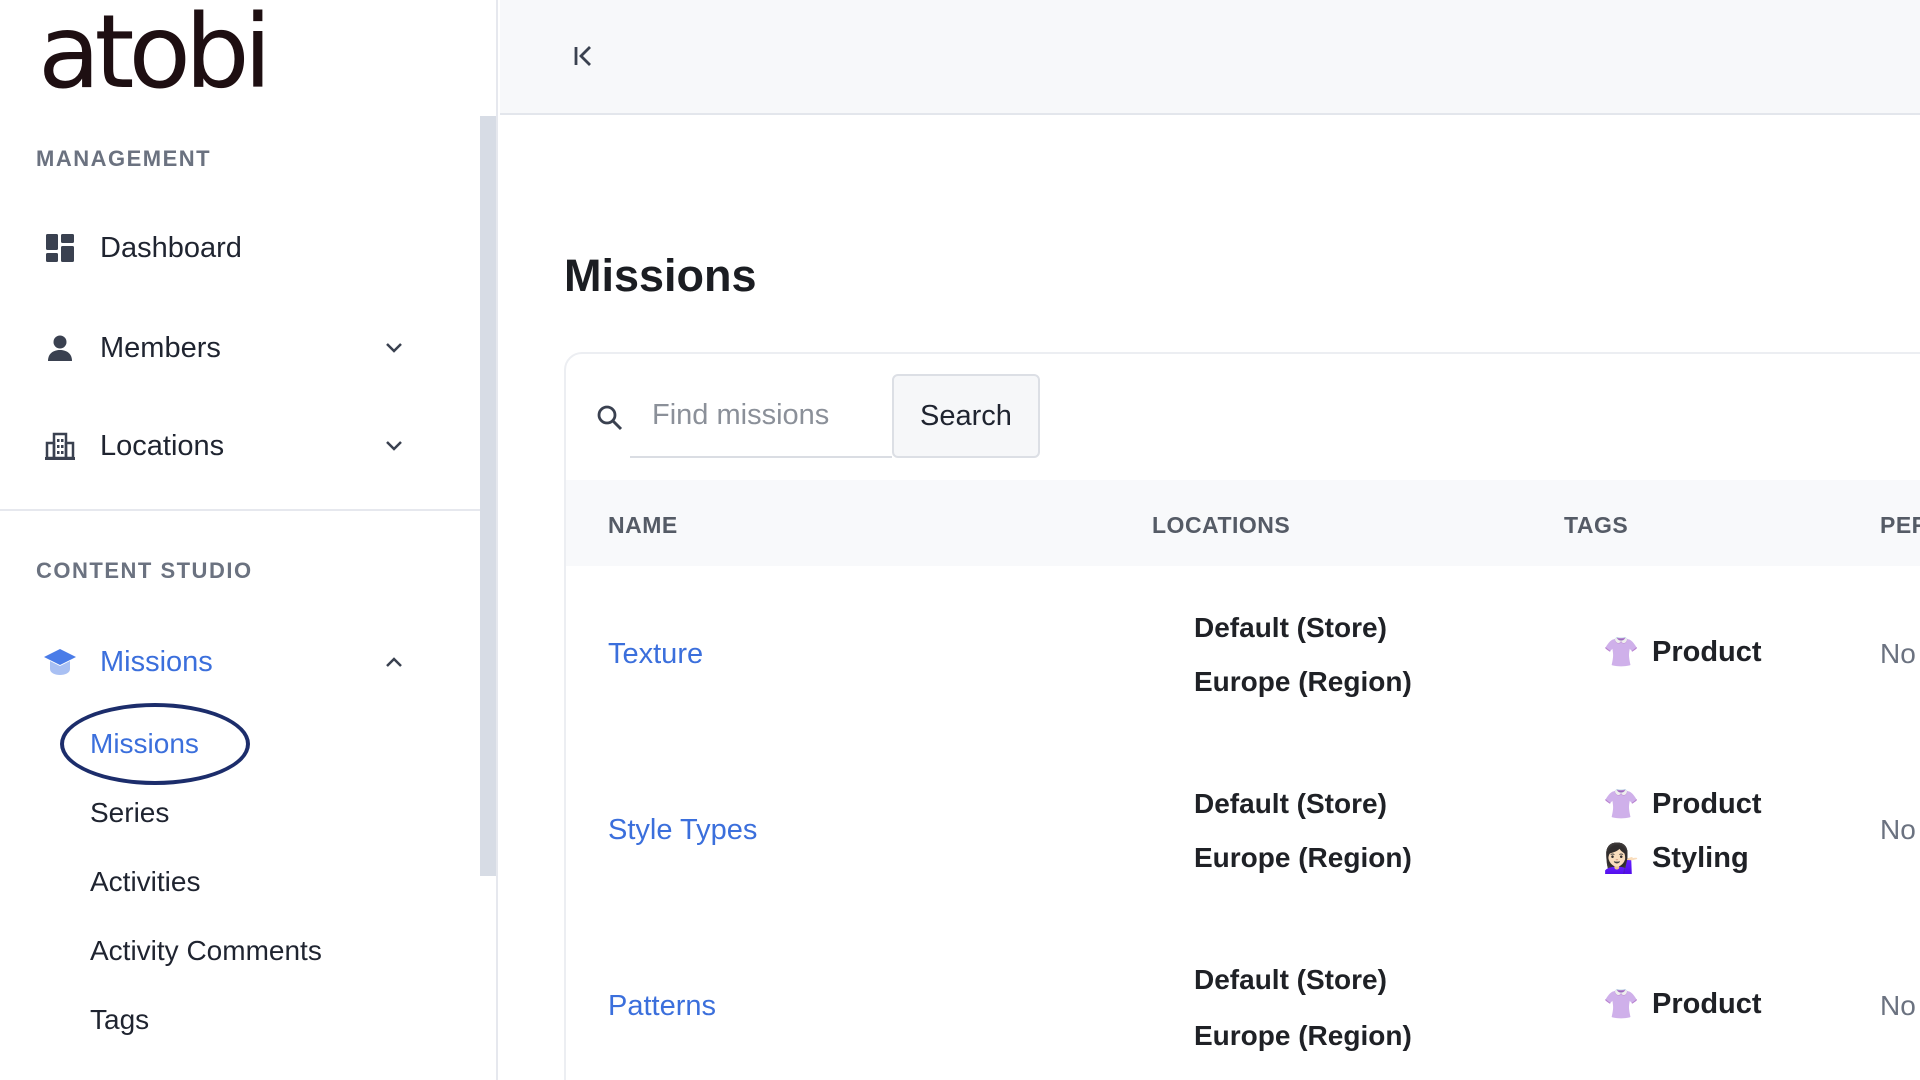 The width and height of the screenshot is (1920, 1080). I want to click on section-label-content-studio: CONTENT STUDIO, so click(144, 570).